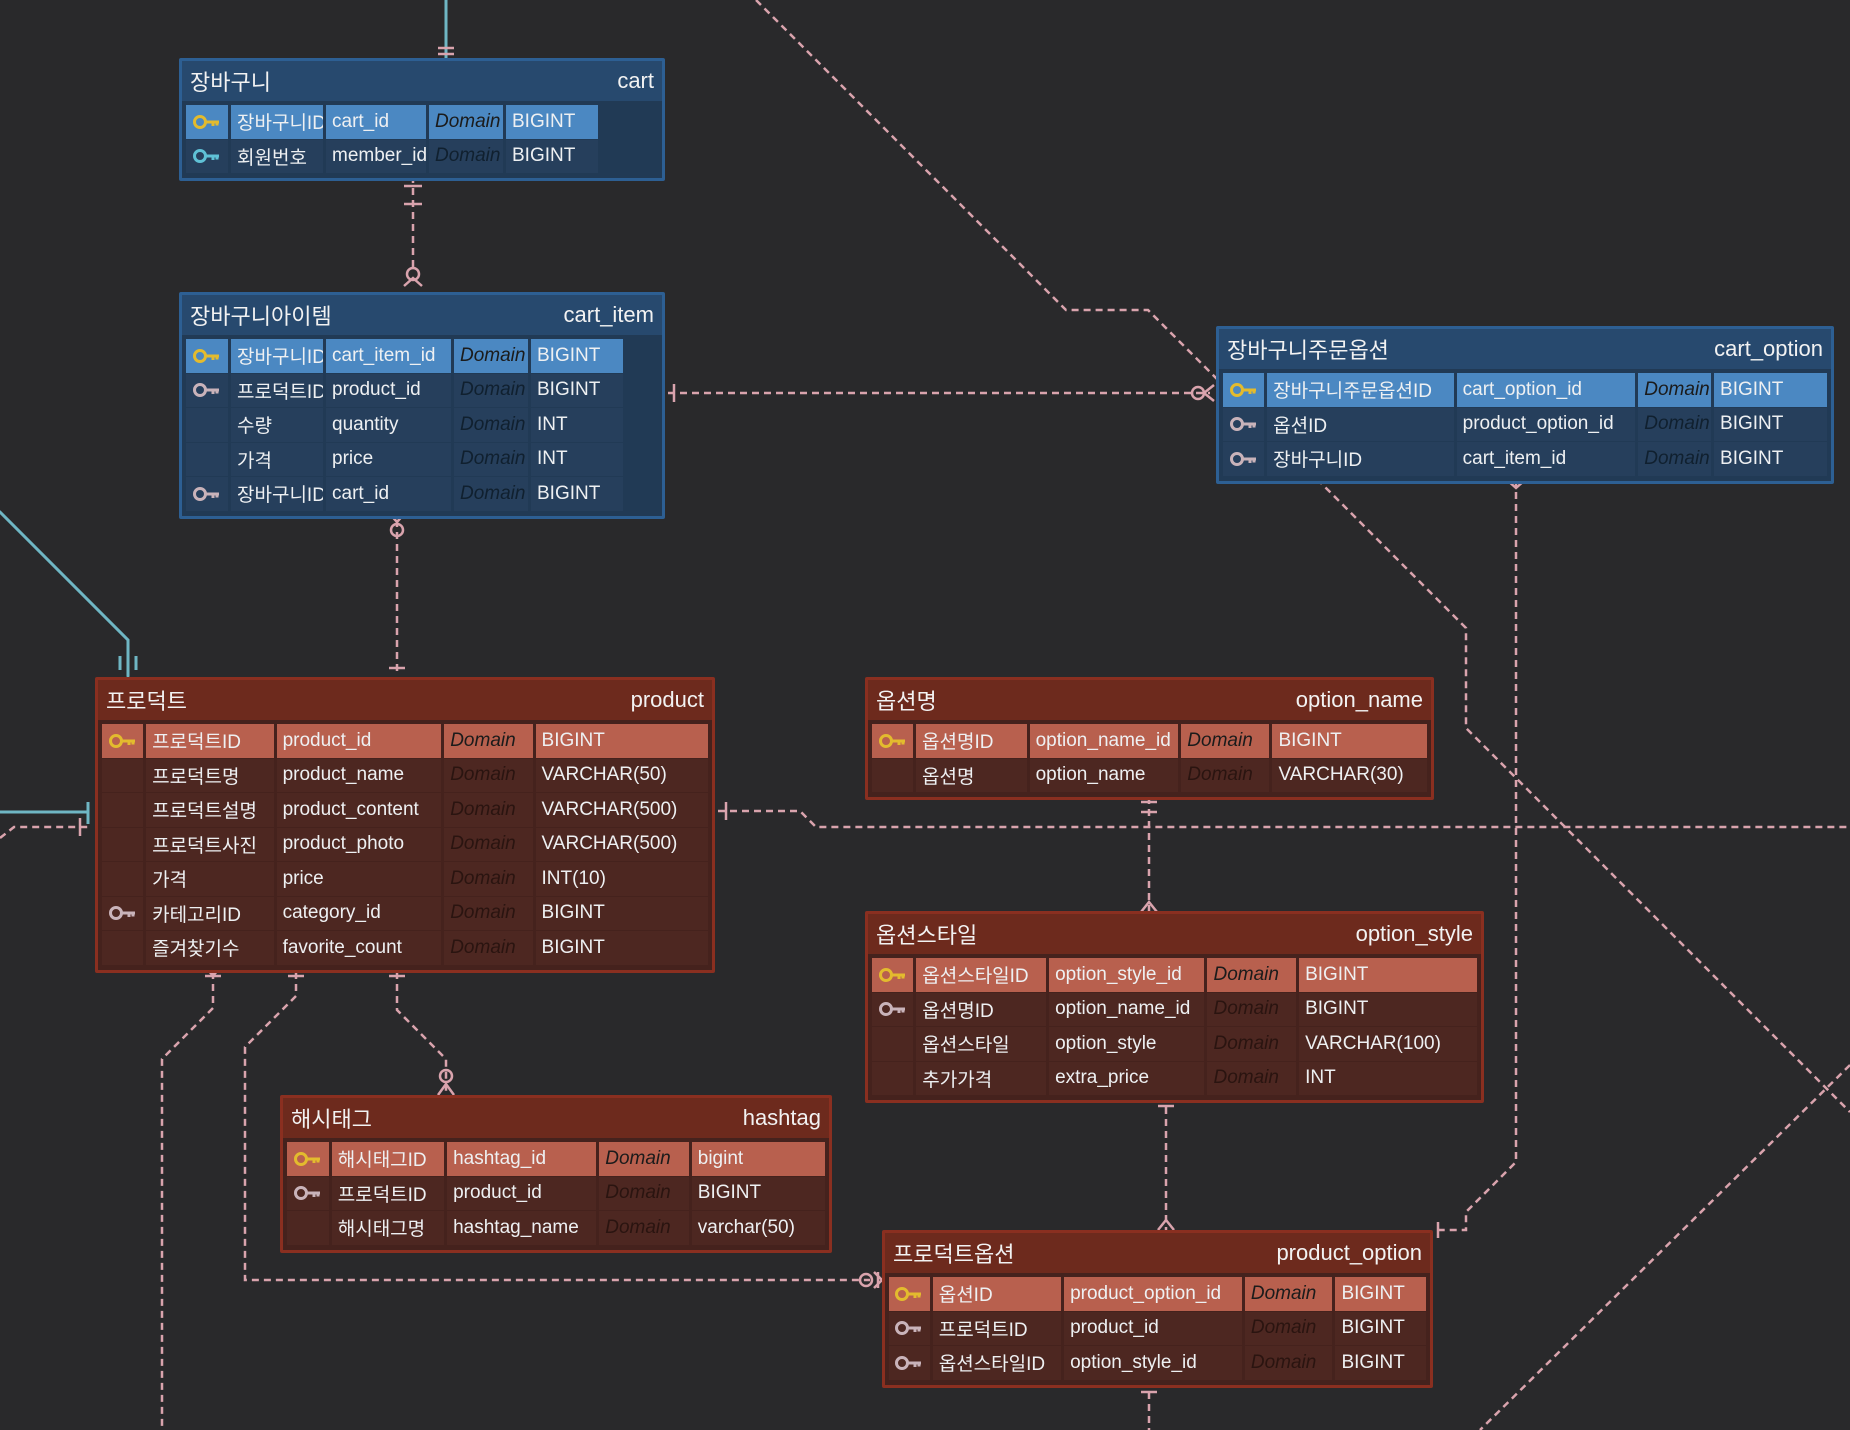  I want to click on column-row: 추가가격 extra_price Domain INT, so click(1175, 1078).